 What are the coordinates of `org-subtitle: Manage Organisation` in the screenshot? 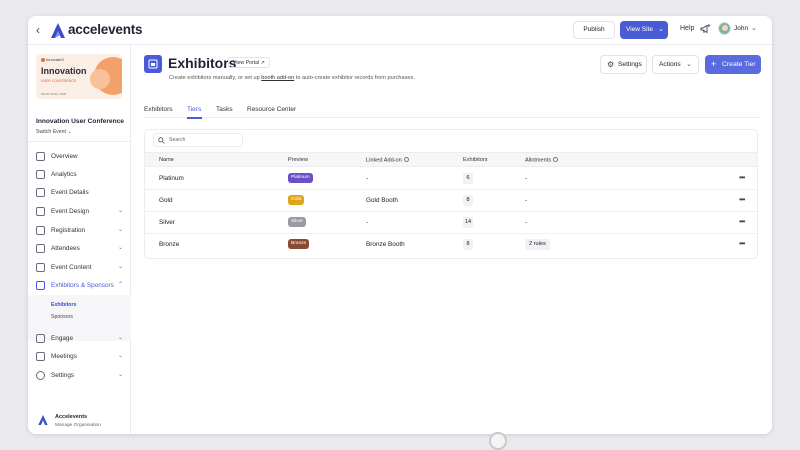 It's located at (78, 425).